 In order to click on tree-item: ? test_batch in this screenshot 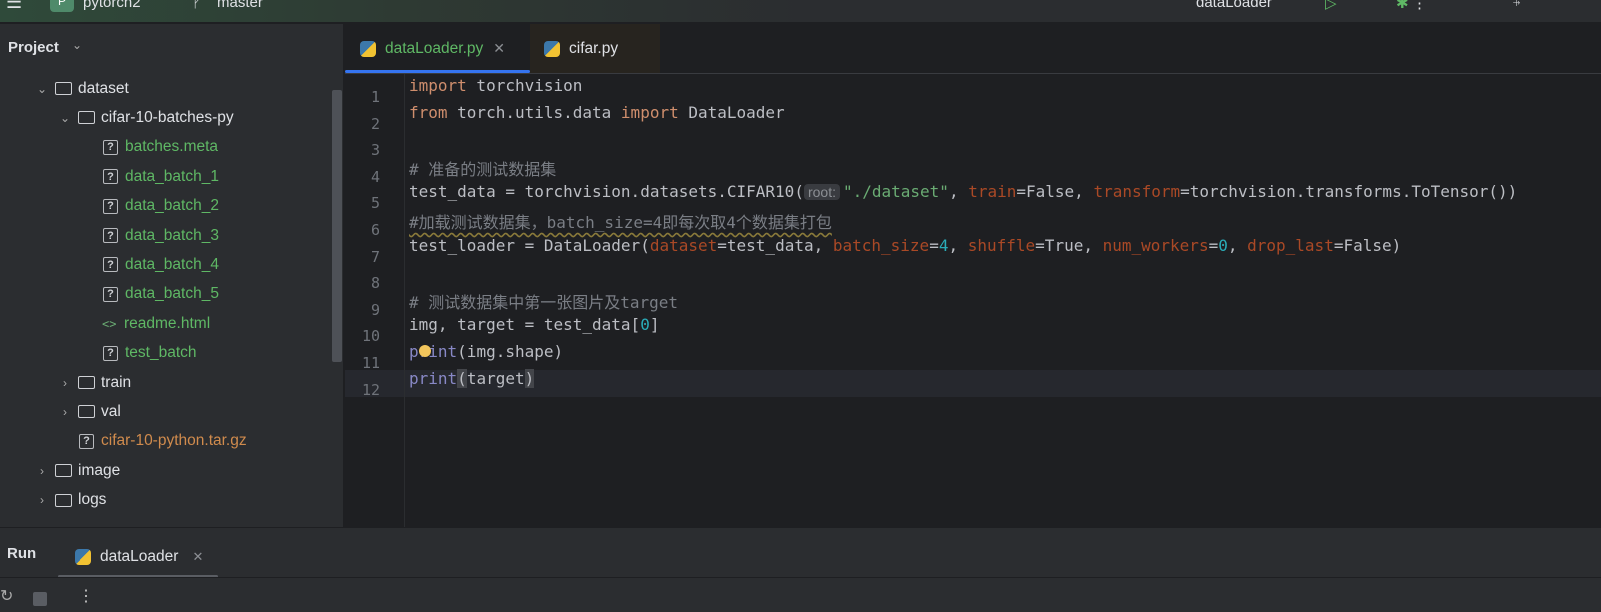, I will do `click(139, 353)`.